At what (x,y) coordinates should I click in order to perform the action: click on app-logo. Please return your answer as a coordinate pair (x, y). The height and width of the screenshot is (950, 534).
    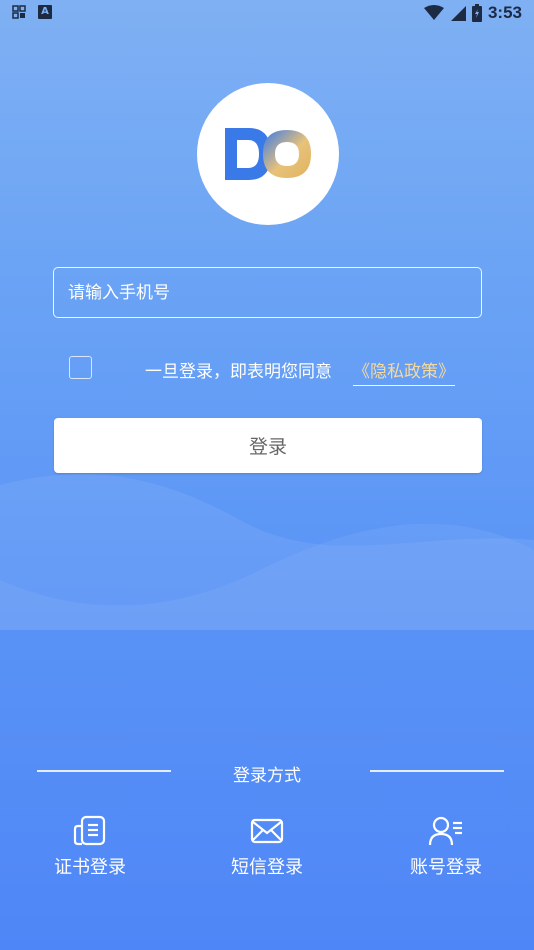
    Looking at the image, I should click on (268, 154).